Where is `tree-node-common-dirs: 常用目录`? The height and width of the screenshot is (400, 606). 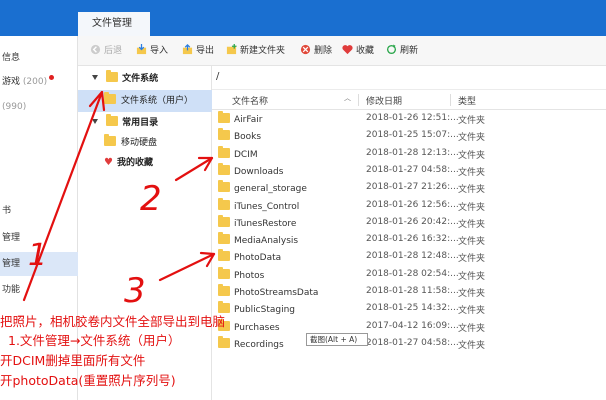 tree-node-common-dirs: 常用目录 is located at coordinates (145, 123).